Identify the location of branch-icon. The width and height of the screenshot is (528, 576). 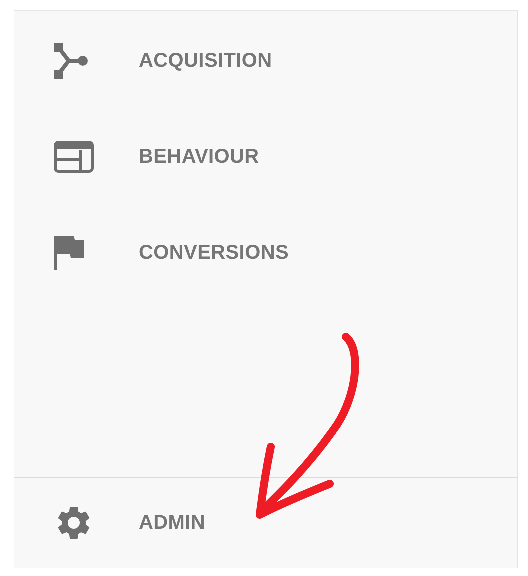
(71, 61).